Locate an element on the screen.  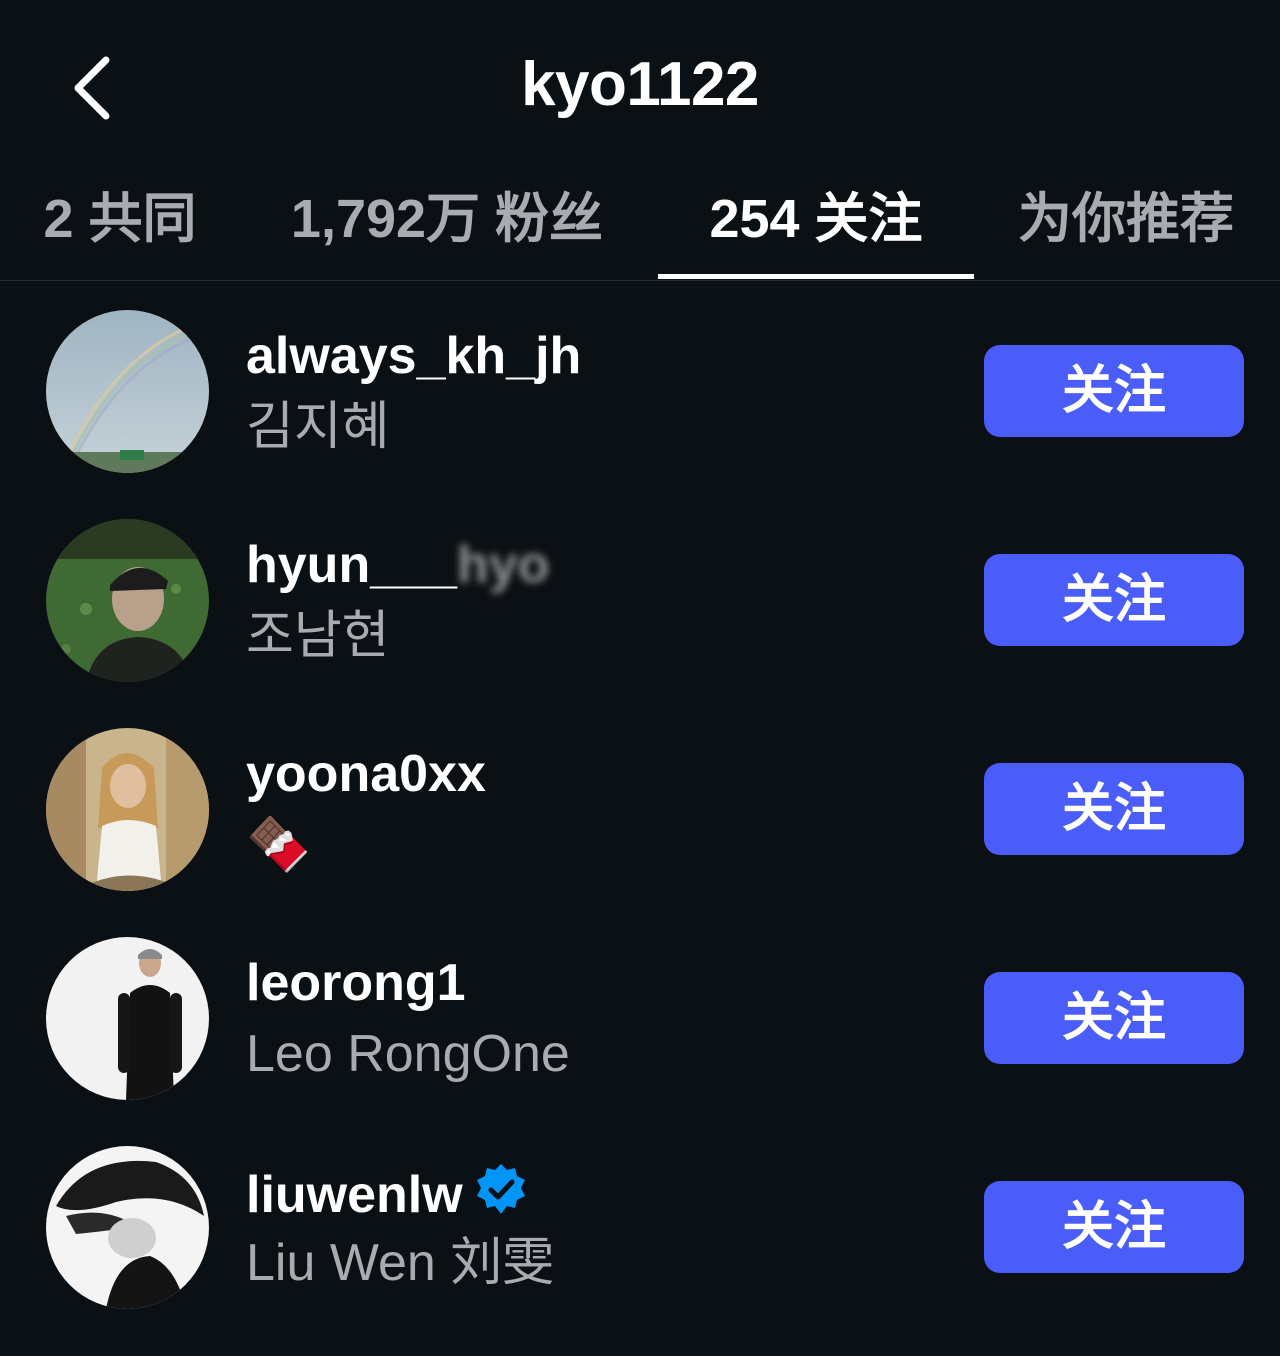
username: yoona0xx is located at coordinates (366, 774).